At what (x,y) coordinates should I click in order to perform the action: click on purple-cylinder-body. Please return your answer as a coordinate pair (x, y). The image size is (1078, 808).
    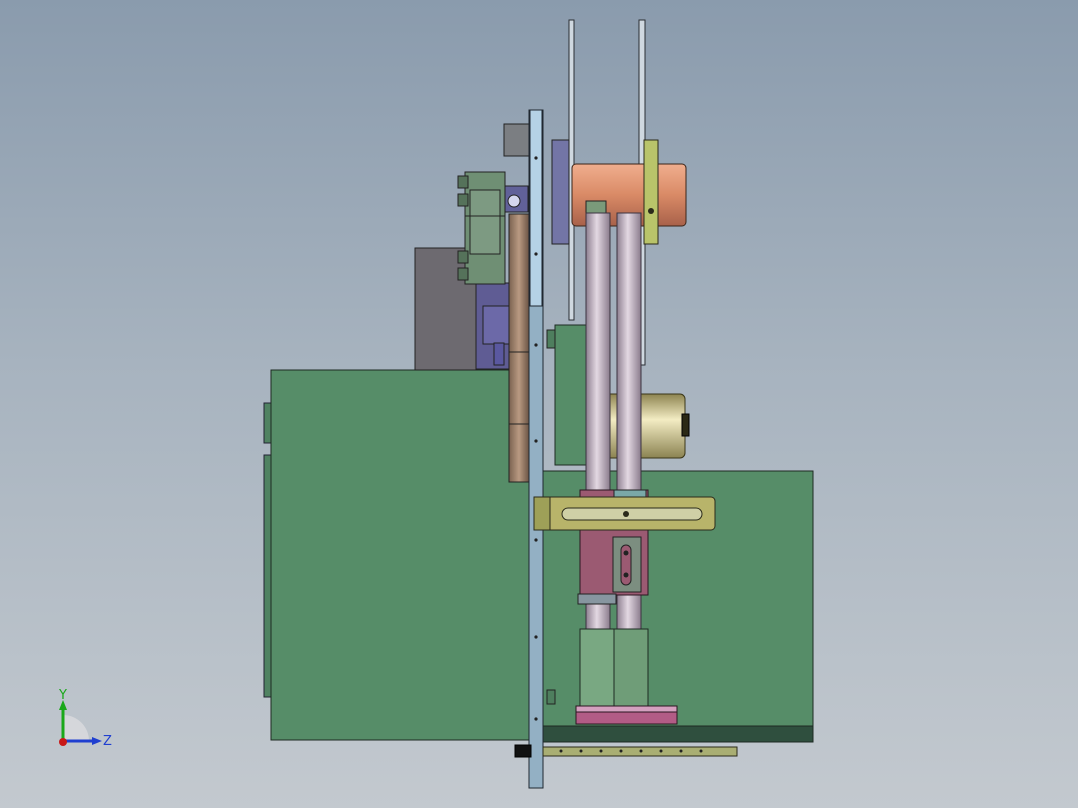
    Looking at the image, I should click on (493, 326).